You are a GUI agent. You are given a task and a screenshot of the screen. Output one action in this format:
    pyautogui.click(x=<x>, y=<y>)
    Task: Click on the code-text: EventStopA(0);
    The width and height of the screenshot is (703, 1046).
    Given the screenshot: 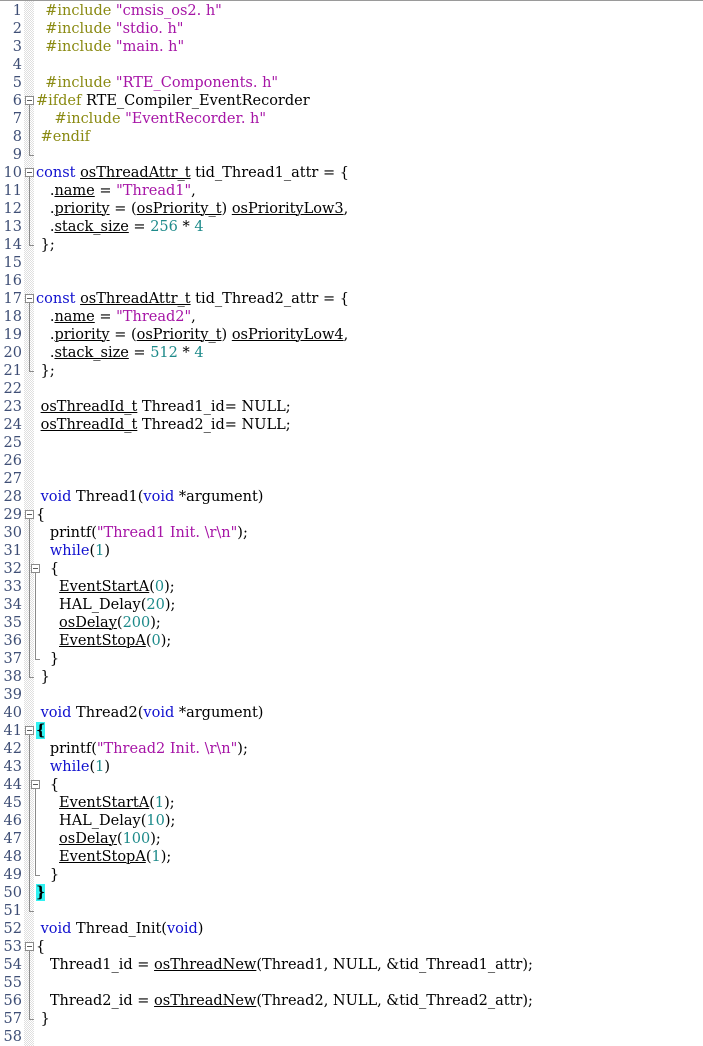 What is the action you would take?
    pyautogui.click(x=103, y=641)
    